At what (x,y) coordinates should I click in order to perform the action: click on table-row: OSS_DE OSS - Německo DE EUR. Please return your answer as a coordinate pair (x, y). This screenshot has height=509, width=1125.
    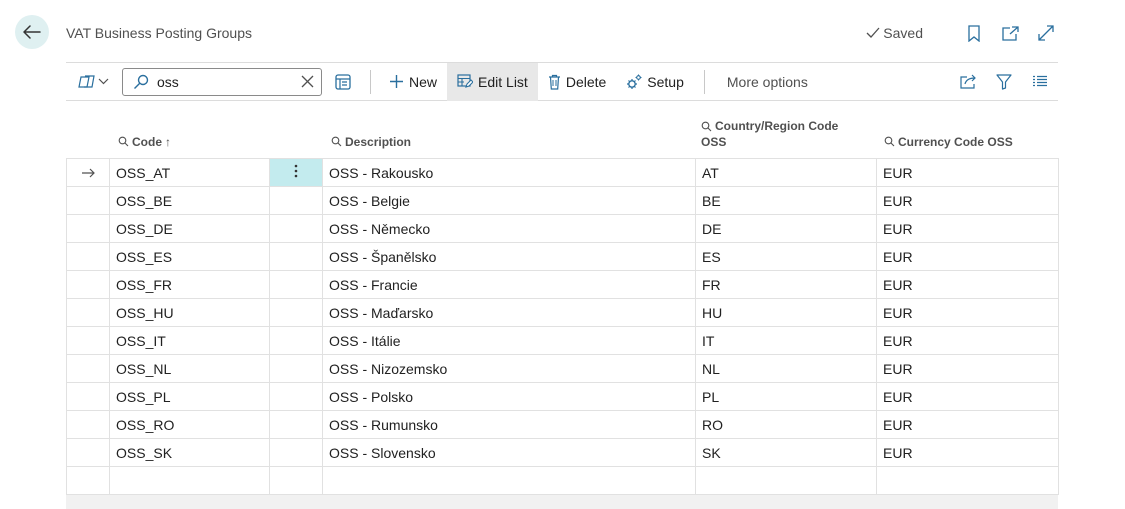
    Looking at the image, I should click on (562, 228).